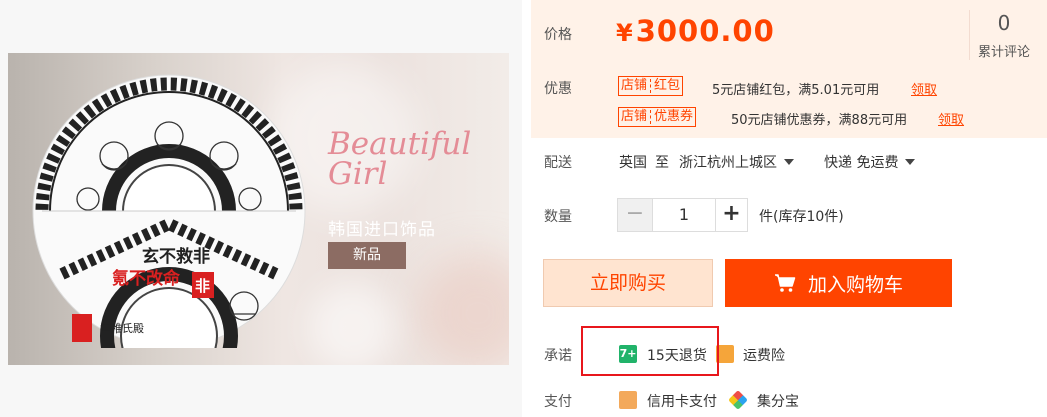  Describe the element at coordinates (728, 163) in the screenshot. I see `destination-text: 浙江杭州上城区` at that location.